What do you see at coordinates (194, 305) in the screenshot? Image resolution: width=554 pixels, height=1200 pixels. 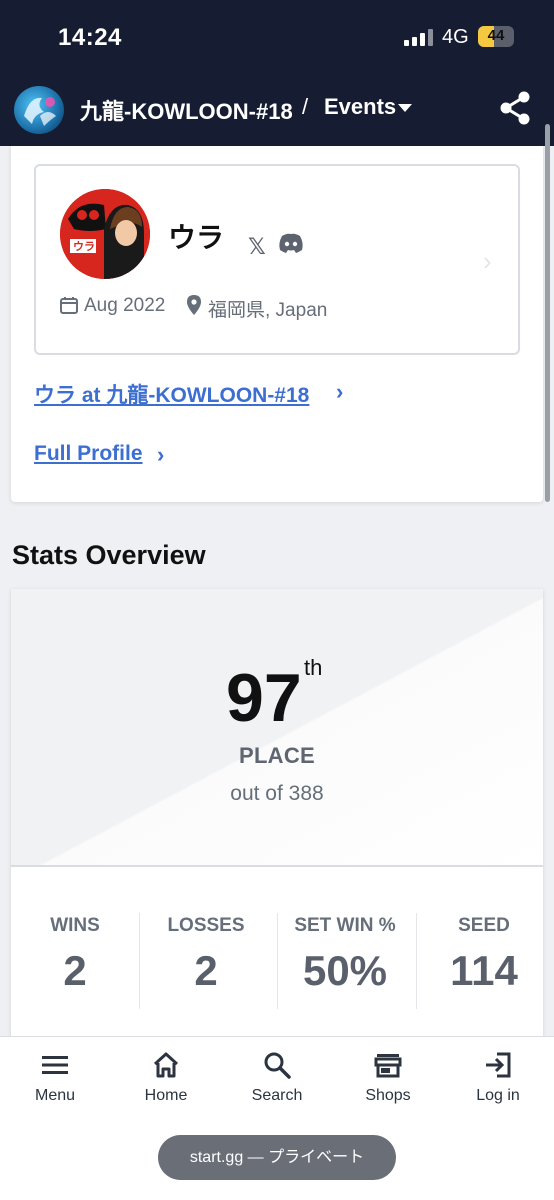 I see `location-pin-icon` at bounding box center [194, 305].